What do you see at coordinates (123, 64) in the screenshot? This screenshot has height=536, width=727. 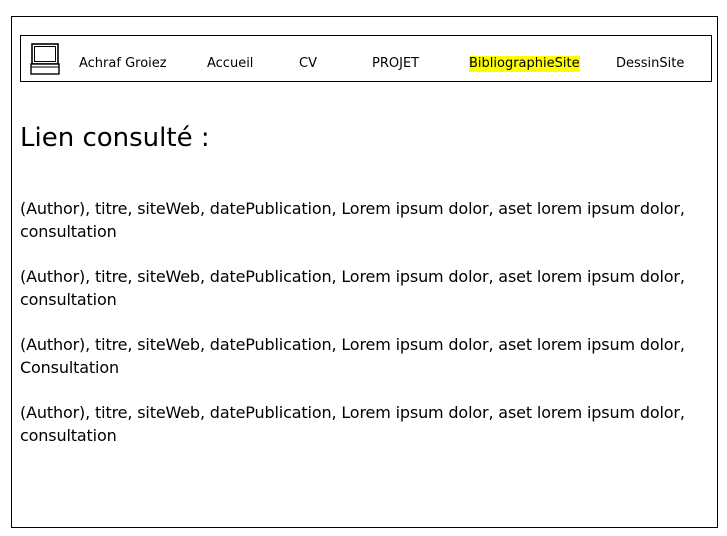 I see `nav-brand-name: Achraf Groiez` at bounding box center [123, 64].